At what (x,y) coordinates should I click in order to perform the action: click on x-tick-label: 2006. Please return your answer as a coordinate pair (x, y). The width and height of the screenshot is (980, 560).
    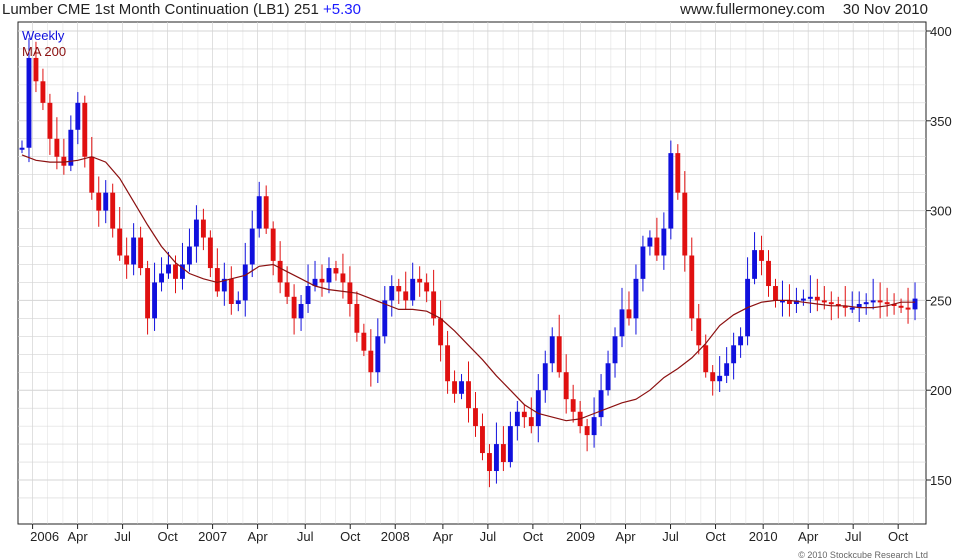
    Looking at the image, I should click on (44, 536).